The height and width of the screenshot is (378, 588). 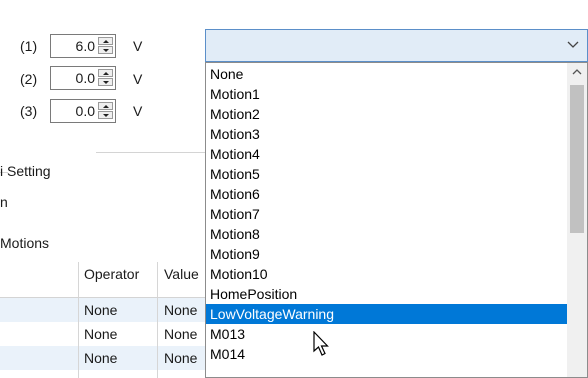 What do you see at coordinates (386, 334) in the screenshot?
I see `dropdown-option: M013` at bounding box center [386, 334].